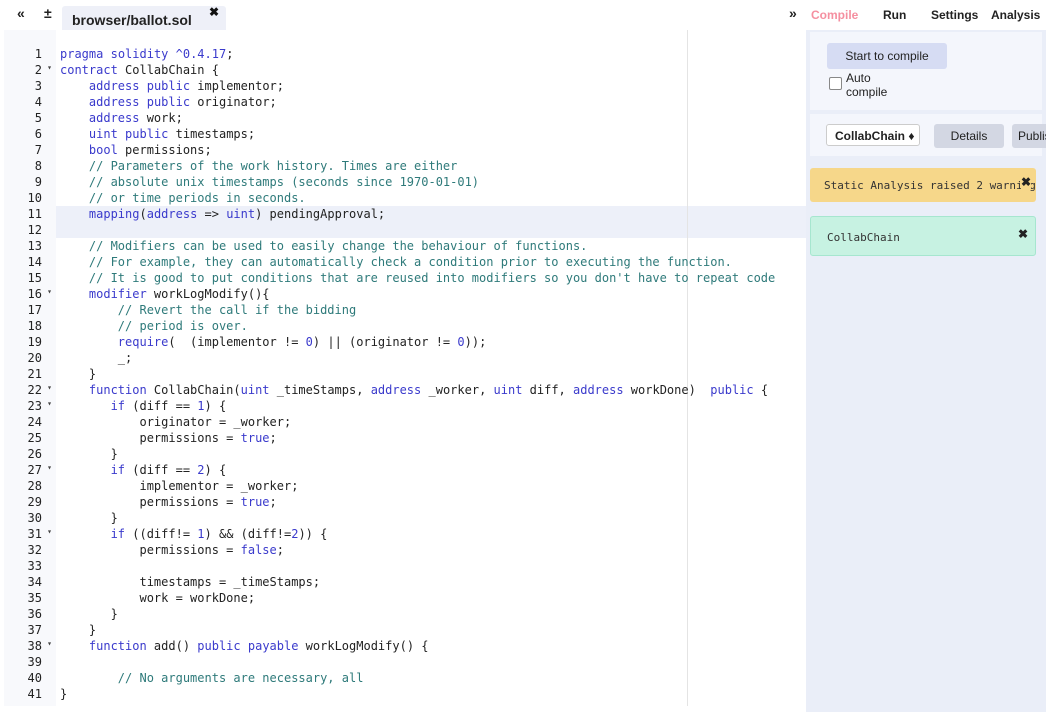  I want to click on code-line: if ((diff!= 1) && (diff!=2)) {, so click(219, 534).